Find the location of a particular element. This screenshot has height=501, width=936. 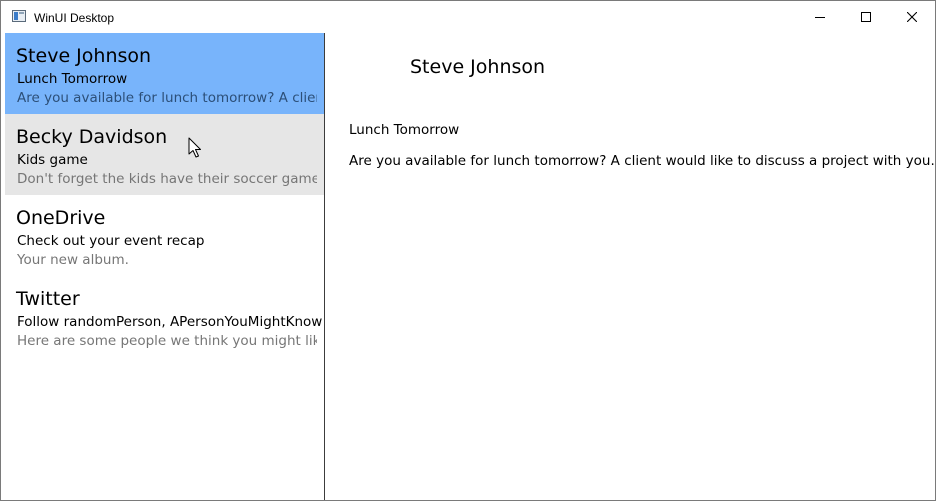

close-button is located at coordinates (912, 17).